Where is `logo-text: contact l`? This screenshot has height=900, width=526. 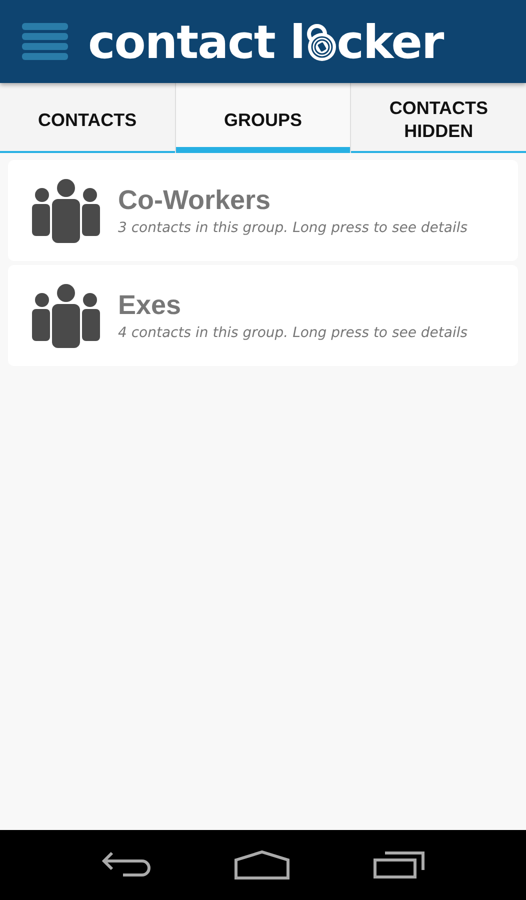
logo-text: contact l is located at coordinates (196, 41).